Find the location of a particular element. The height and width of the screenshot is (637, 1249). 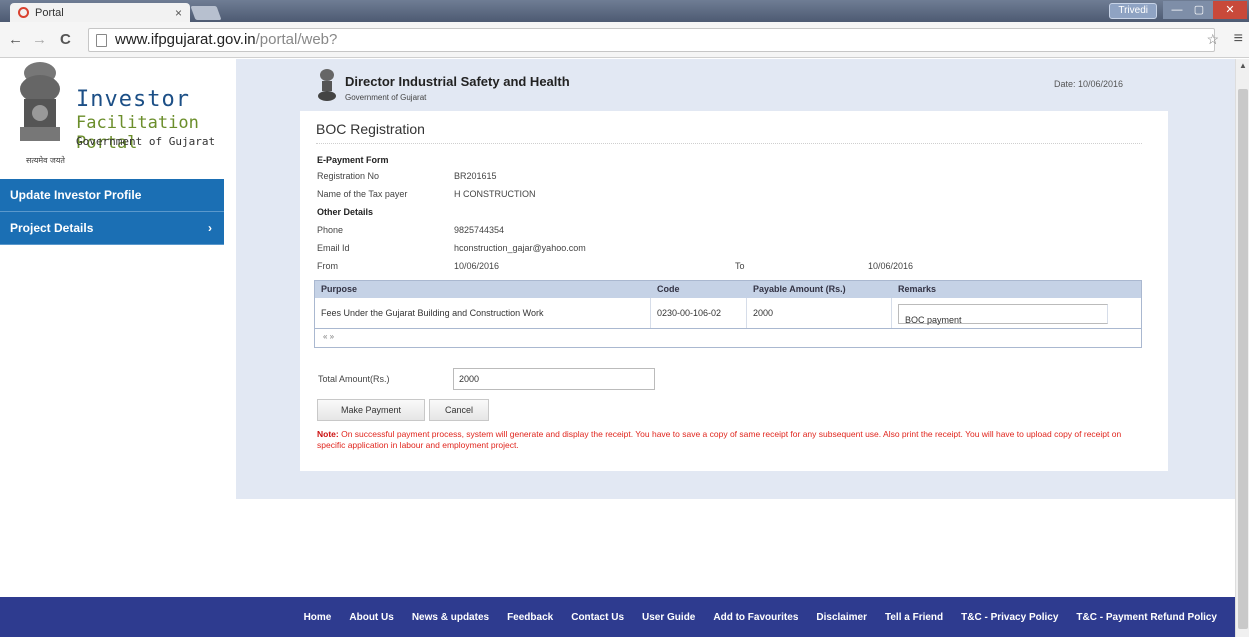

browser-menu-icon: ≡ is located at coordinates (1238, 39).